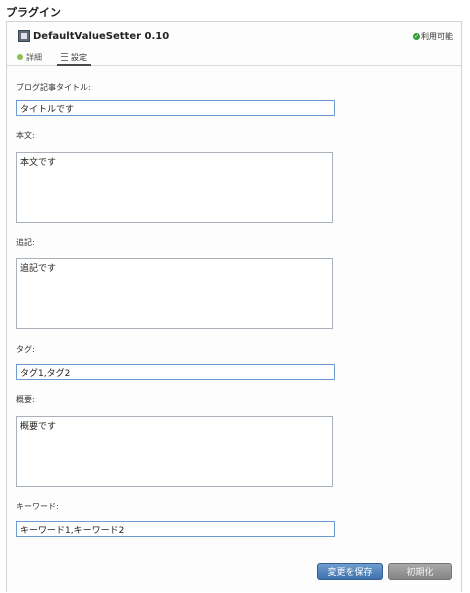 The height and width of the screenshot is (593, 470). Describe the element at coordinates (101, 36) in the screenshot. I see `plugin-name: DefaultValueSetter 0.10` at that location.